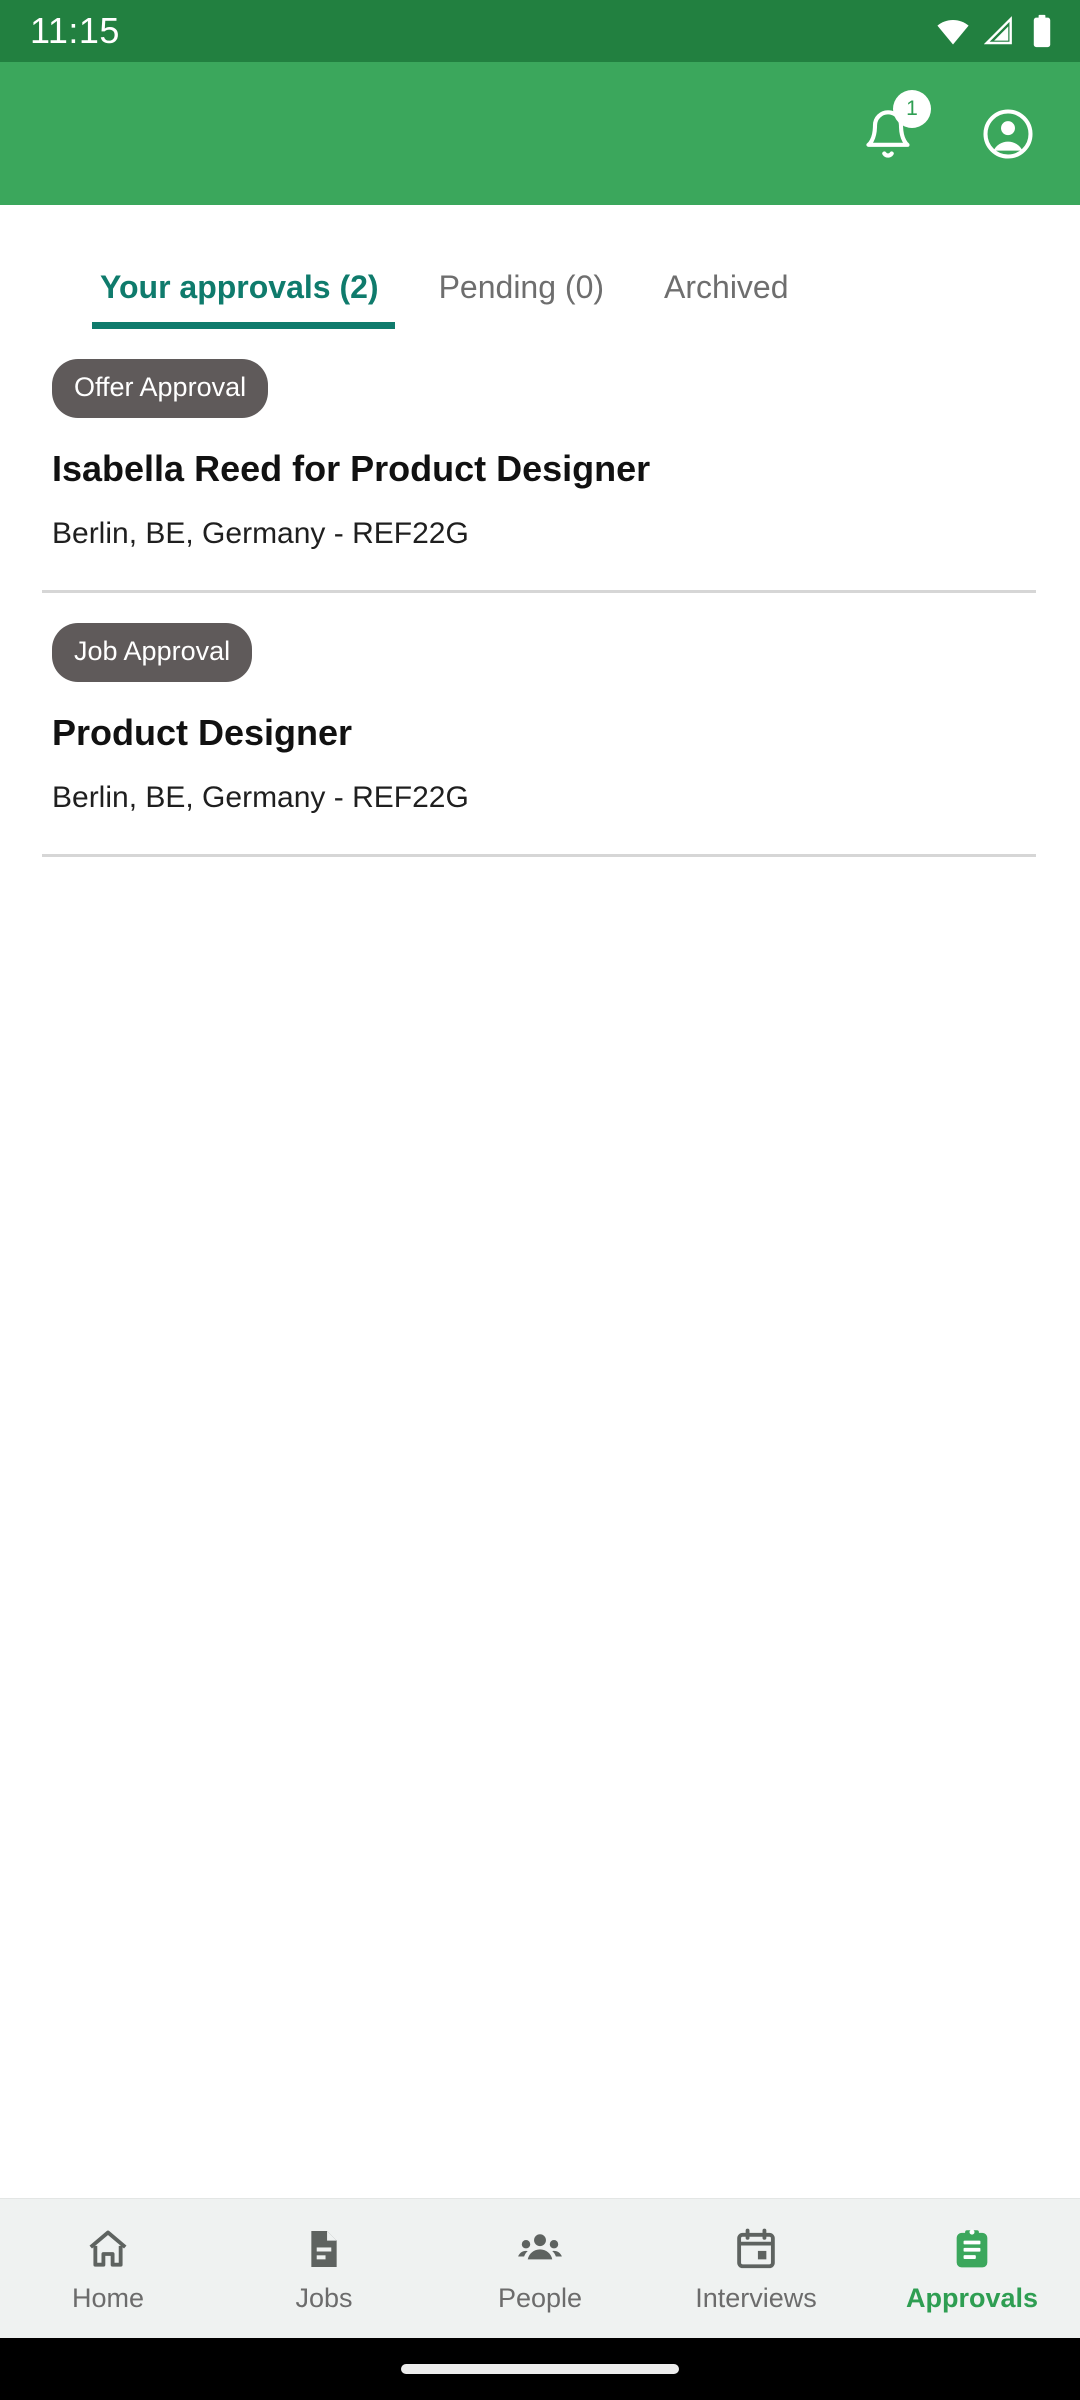  What do you see at coordinates (1000, 31) in the screenshot?
I see `cellular-signal-icon` at bounding box center [1000, 31].